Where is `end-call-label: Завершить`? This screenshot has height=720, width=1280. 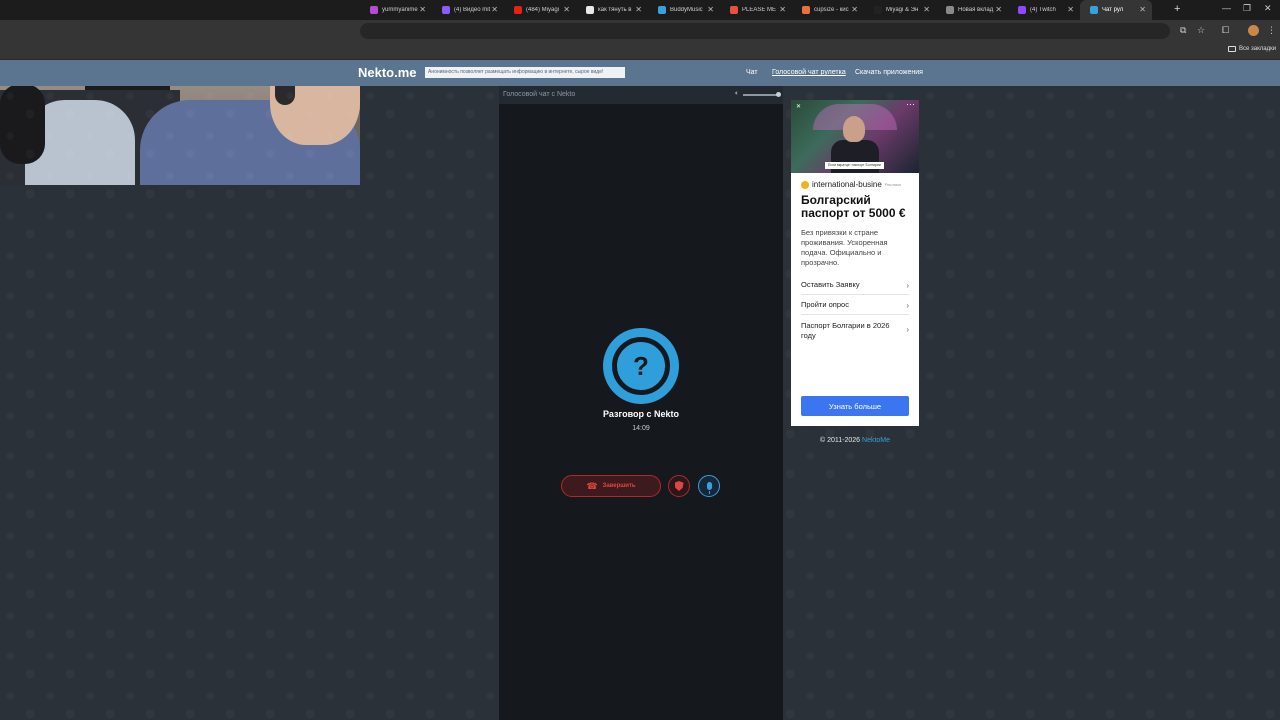
end-call-label: Завершить is located at coordinates (619, 486).